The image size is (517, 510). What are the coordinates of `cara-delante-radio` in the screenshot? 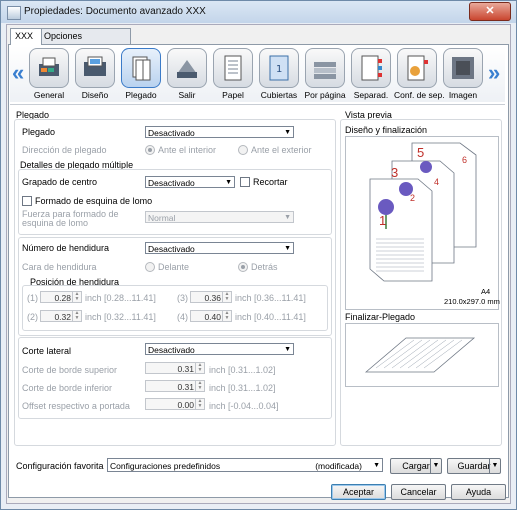 It's located at (150, 267).